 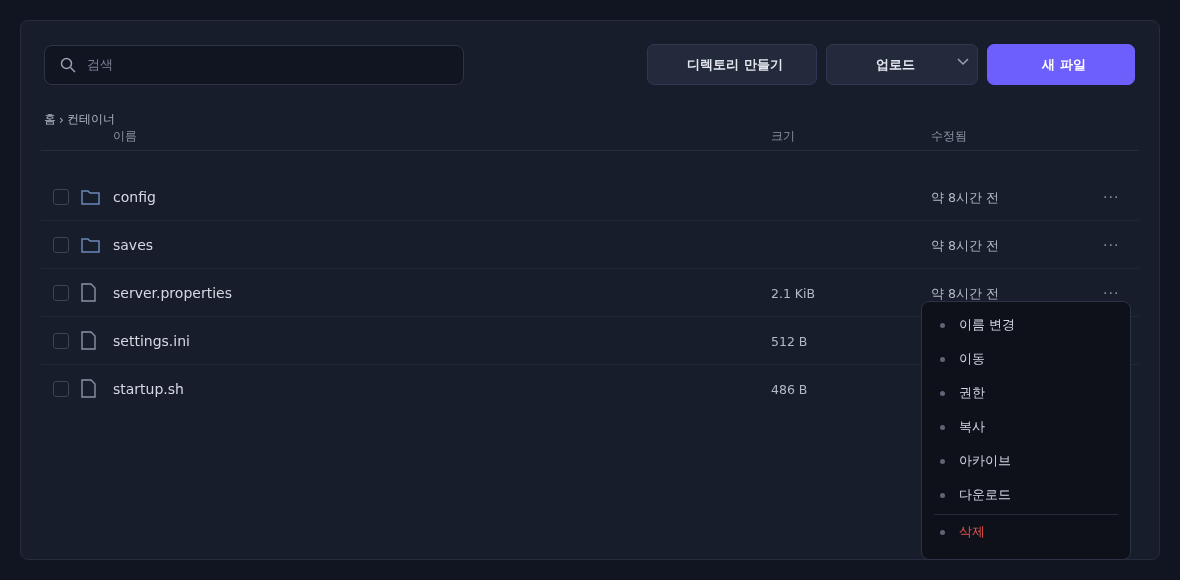 What do you see at coordinates (1026, 461) in the screenshot?
I see `menu-item: 아카이브` at bounding box center [1026, 461].